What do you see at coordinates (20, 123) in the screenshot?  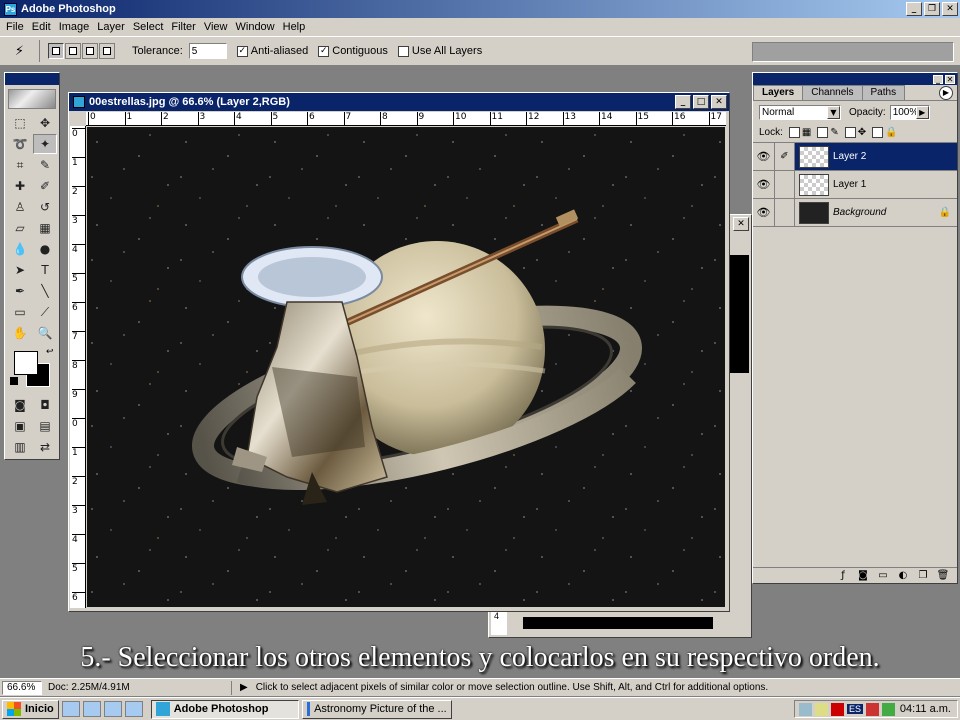 I see `marquee-tool-icon: ⬚` at bounding box center [20, 123].